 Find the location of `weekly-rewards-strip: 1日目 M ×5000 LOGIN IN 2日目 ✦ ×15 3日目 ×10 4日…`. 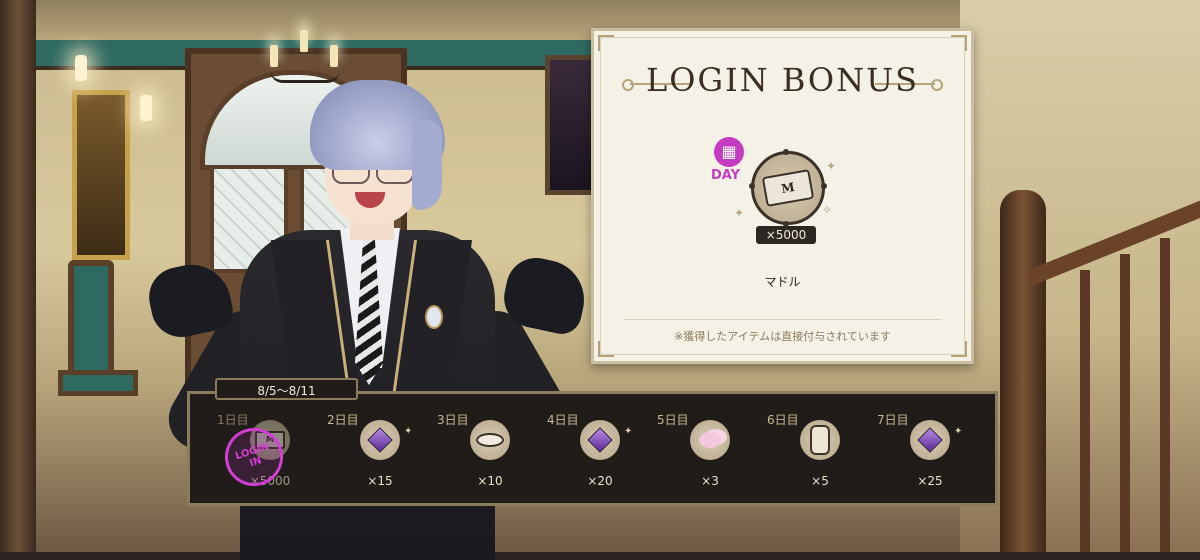

weekly-rewards-strip: 1日目 M ×5000 LOGIN IN 2日目 ✦ ×15 3日目 ×10 4日… is located at coordinates (592, 448).